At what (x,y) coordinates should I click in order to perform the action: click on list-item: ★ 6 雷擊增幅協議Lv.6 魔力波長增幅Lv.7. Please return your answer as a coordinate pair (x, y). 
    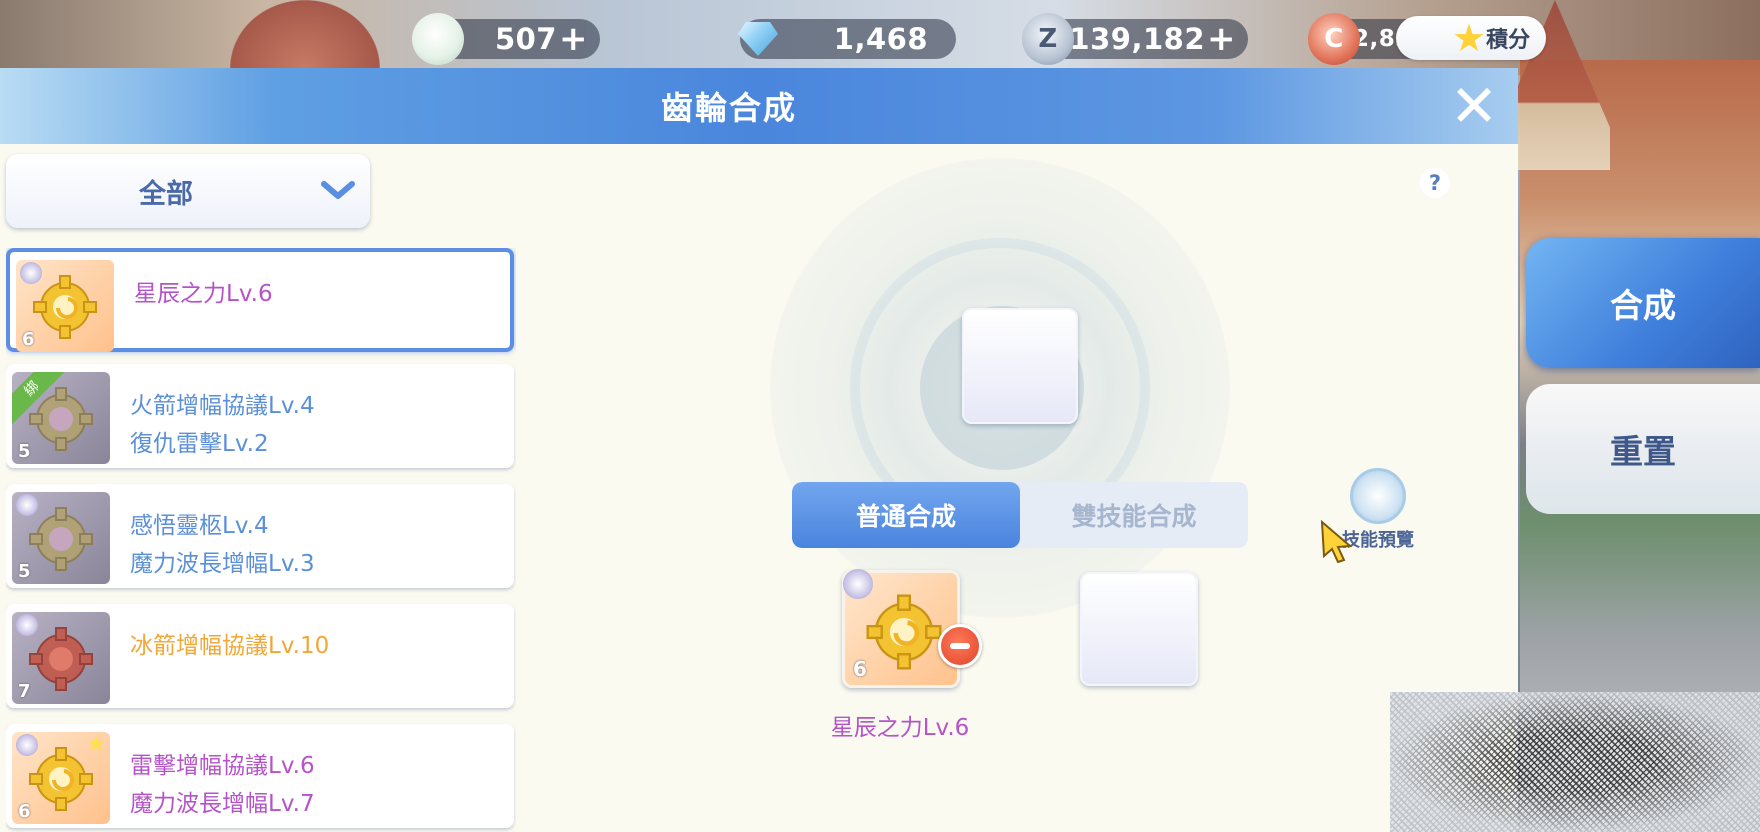
    Looking at the image, I should click on (260, 776).